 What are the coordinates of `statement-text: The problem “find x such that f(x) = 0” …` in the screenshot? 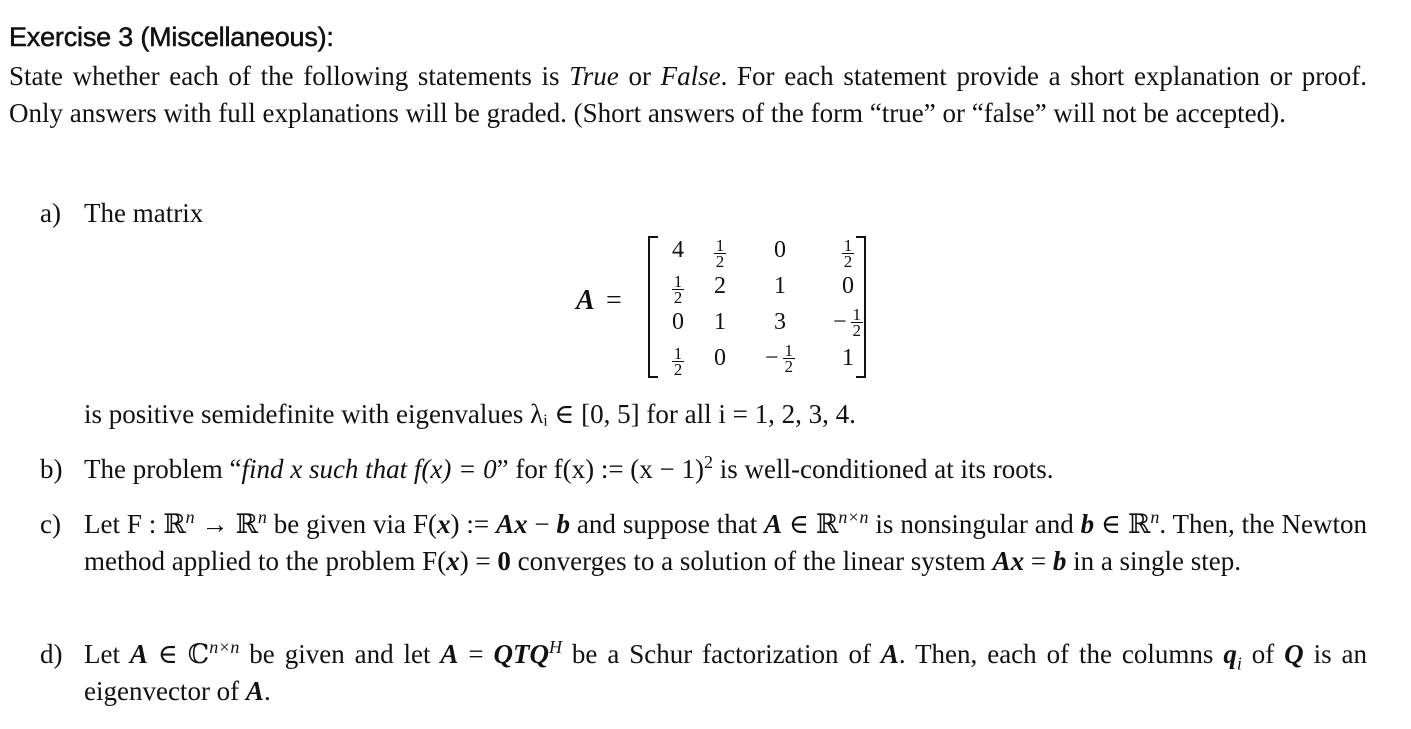 It's located at (569, 468).